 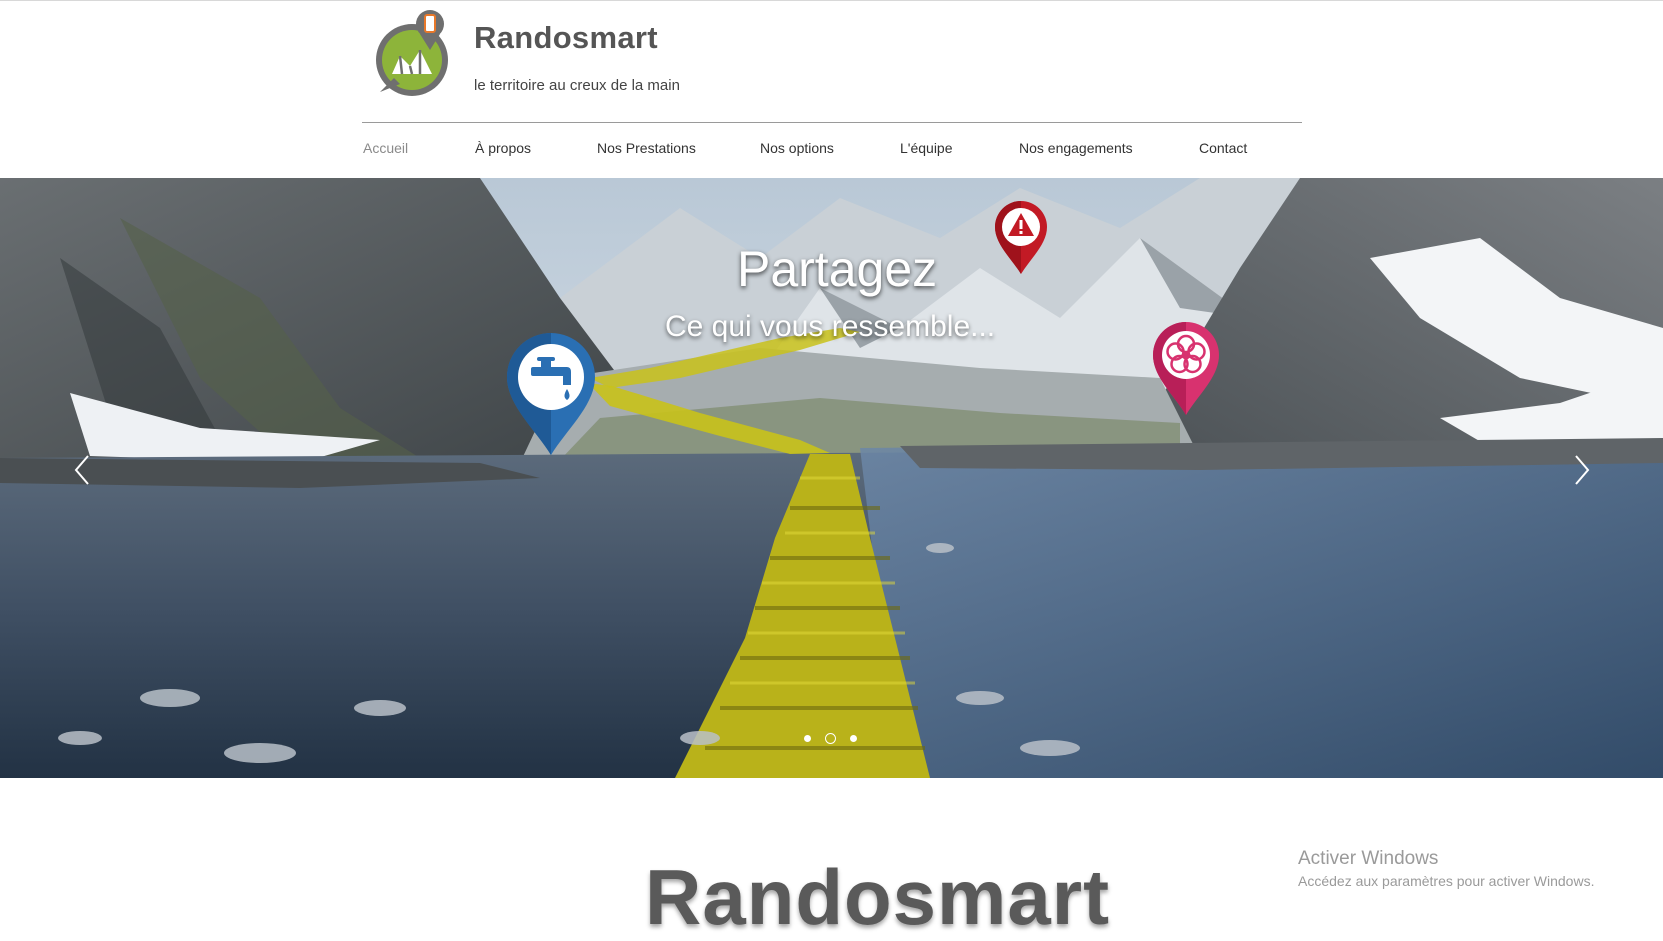 I want to click on main-heading: Randosmart, so click(x=878, y=897).